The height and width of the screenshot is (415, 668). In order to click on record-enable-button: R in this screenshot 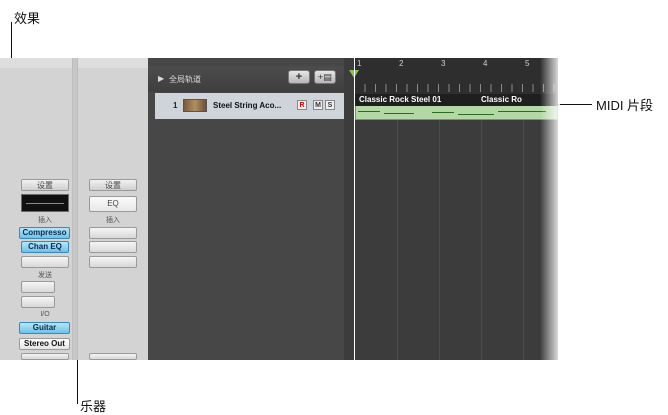, I will do `click(302, 105)`.